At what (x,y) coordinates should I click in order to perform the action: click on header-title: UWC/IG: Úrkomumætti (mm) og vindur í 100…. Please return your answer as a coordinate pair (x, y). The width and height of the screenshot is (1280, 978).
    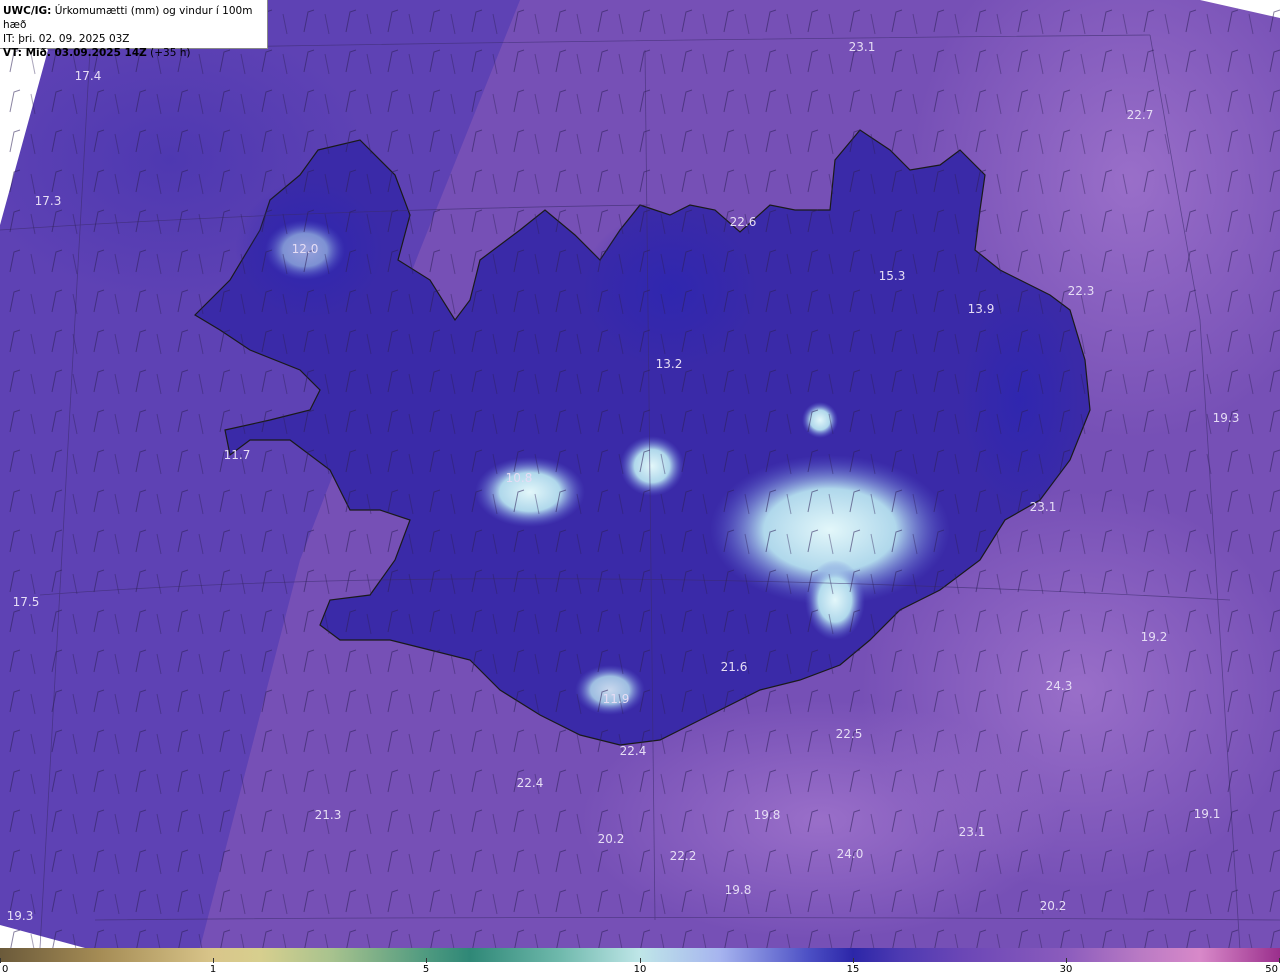
    Looking at the image, I should click on (128, 18).